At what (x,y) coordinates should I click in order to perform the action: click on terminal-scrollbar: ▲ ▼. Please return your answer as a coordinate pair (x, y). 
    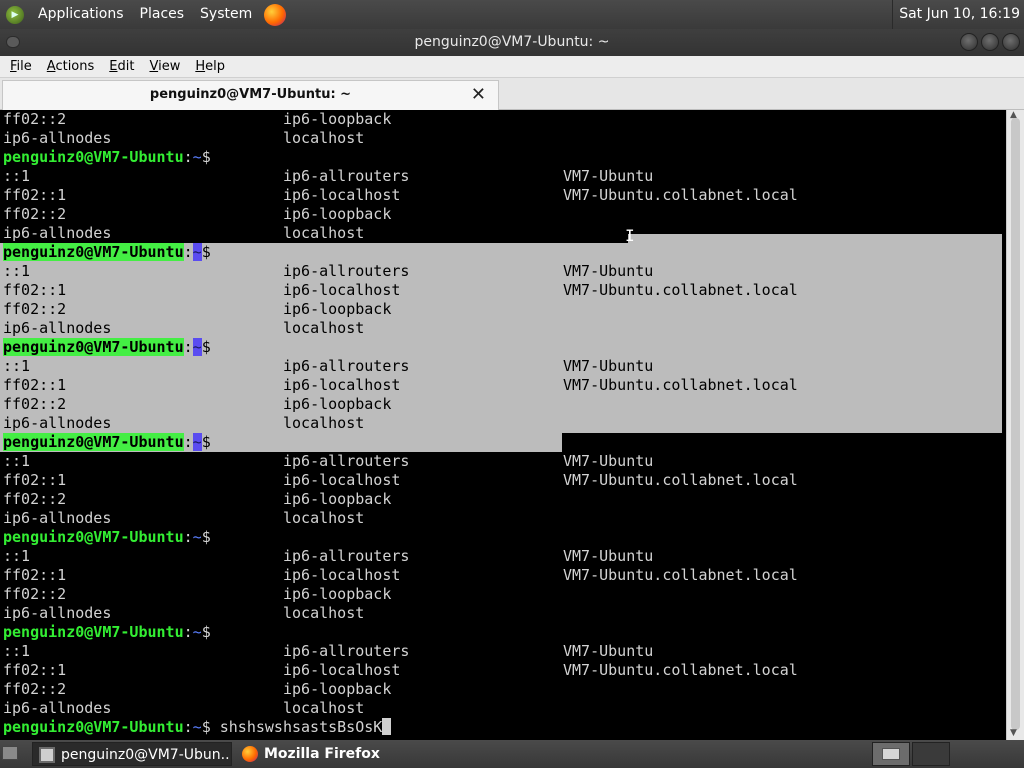
    Looking at the image, I should click on (1015, 425).